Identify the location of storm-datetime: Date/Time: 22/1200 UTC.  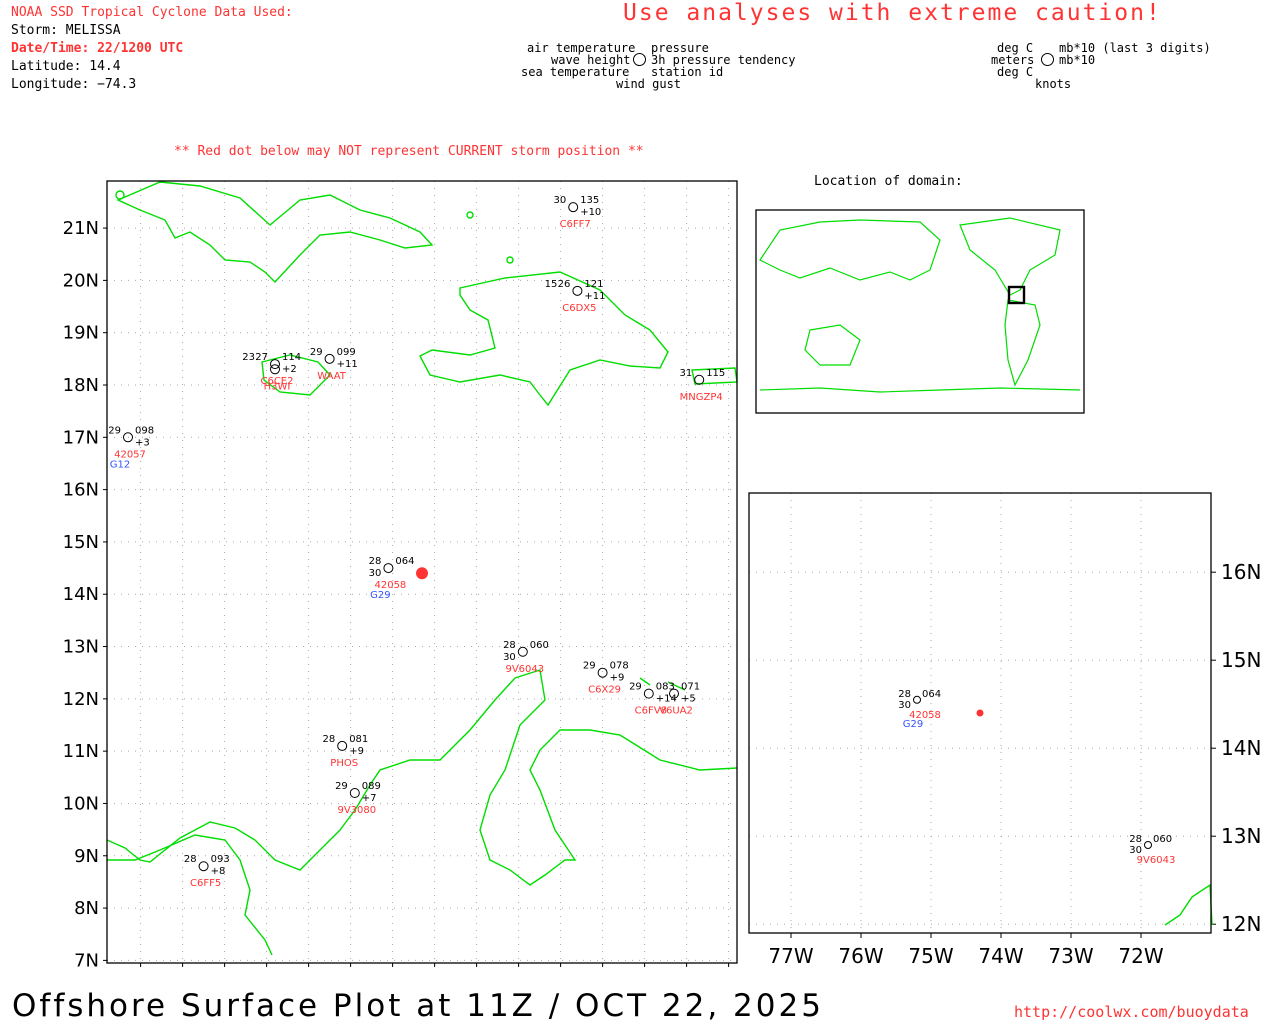
(97, 48).